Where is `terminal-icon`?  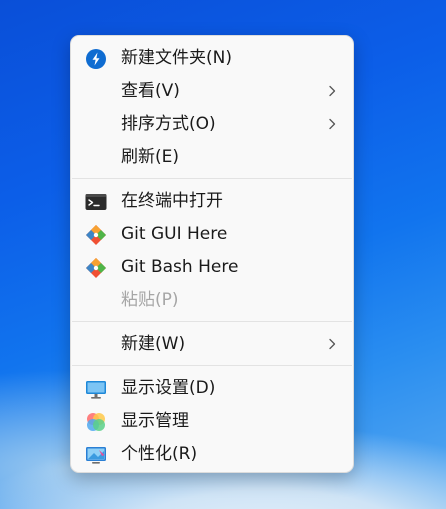
terminal-icon is located at coordinates (96, 202).